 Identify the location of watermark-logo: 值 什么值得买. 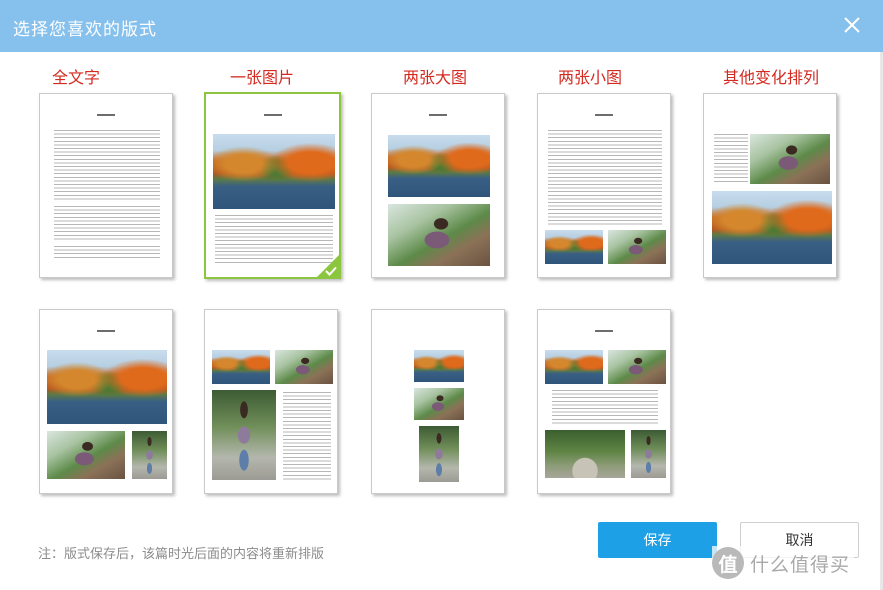
(783, 563).